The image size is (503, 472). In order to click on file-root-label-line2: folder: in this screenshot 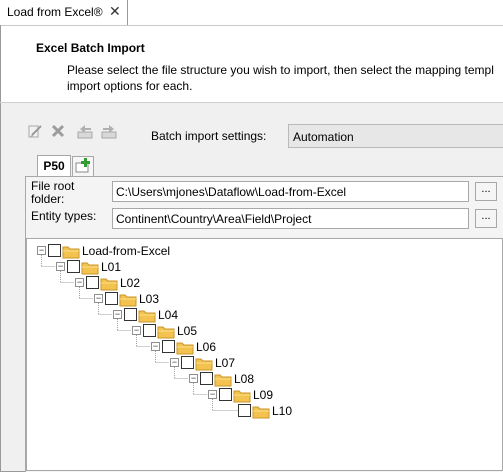, I will do `click(48, 199)`.